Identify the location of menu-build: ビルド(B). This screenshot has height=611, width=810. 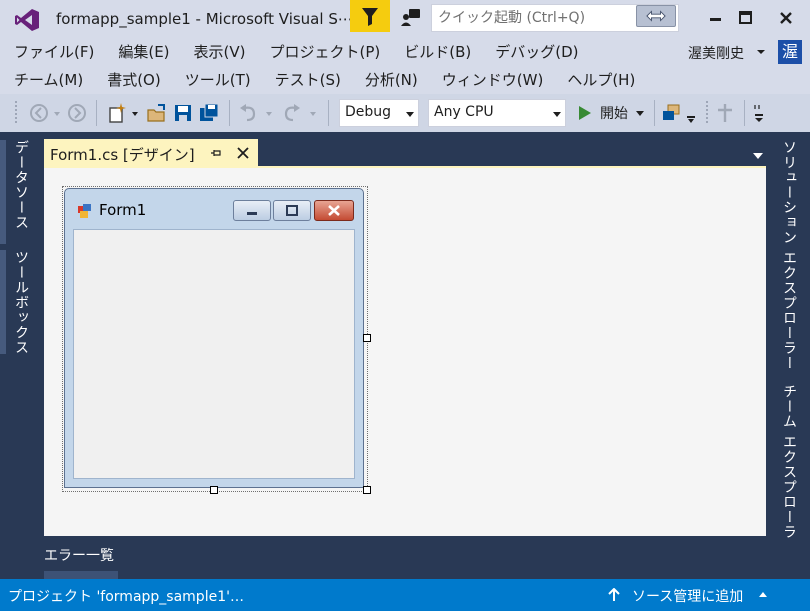
(437, 52).